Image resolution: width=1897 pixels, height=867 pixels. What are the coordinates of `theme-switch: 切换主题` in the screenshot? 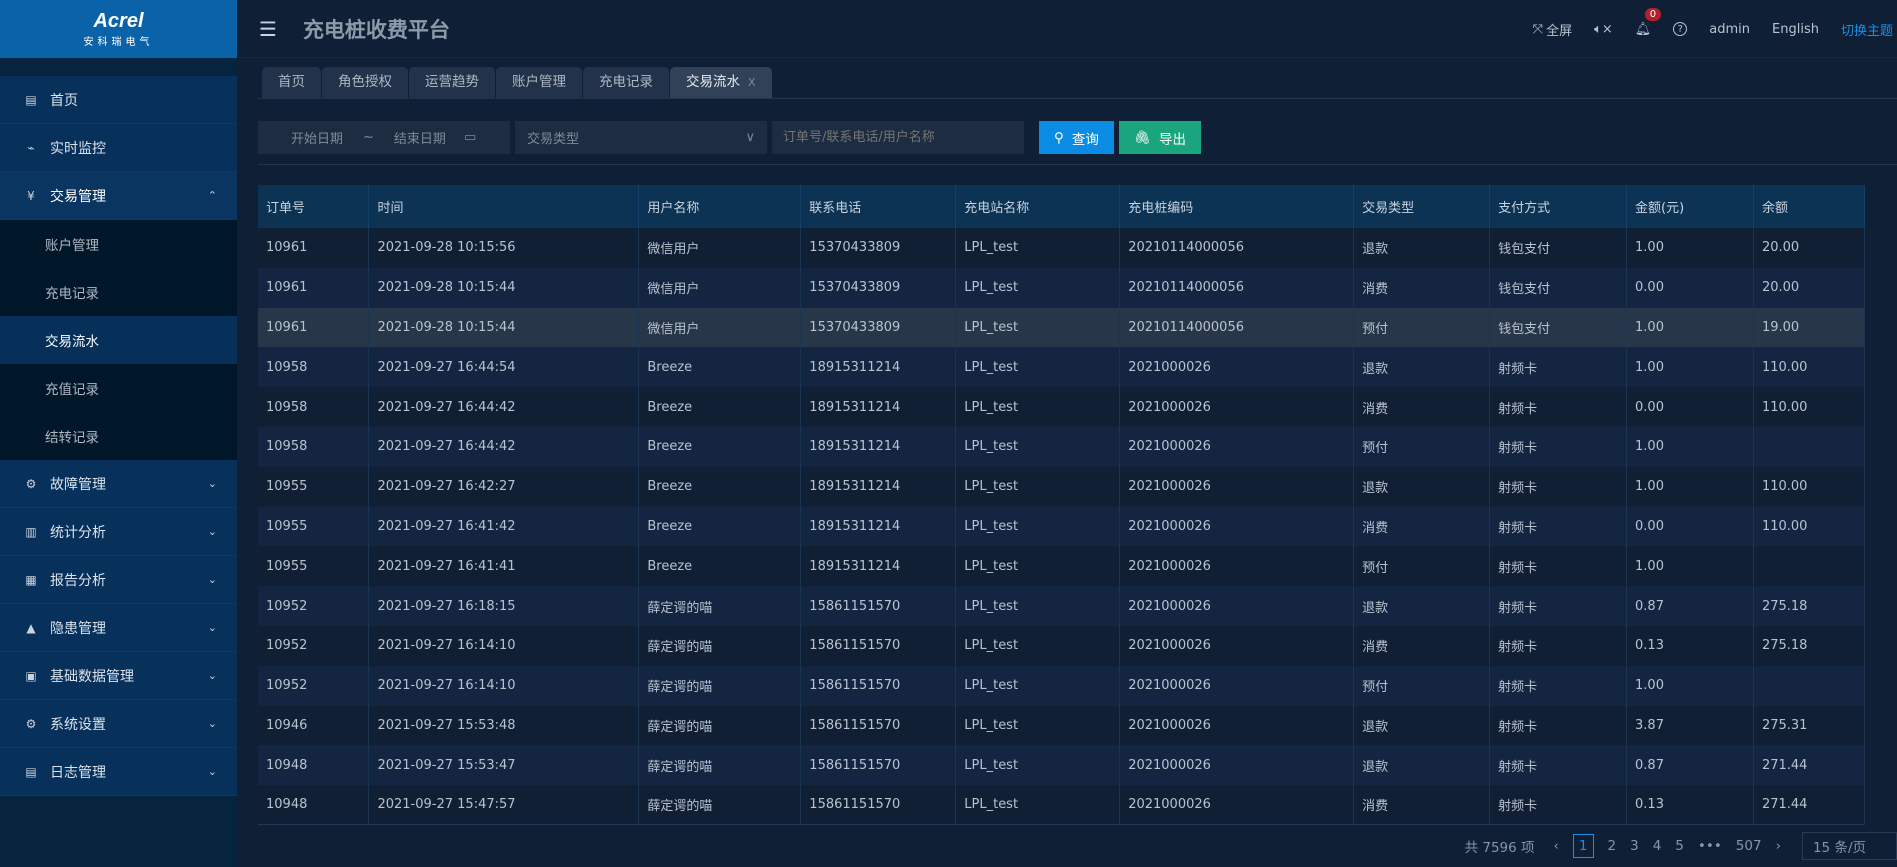 It's located at (1867, 29).